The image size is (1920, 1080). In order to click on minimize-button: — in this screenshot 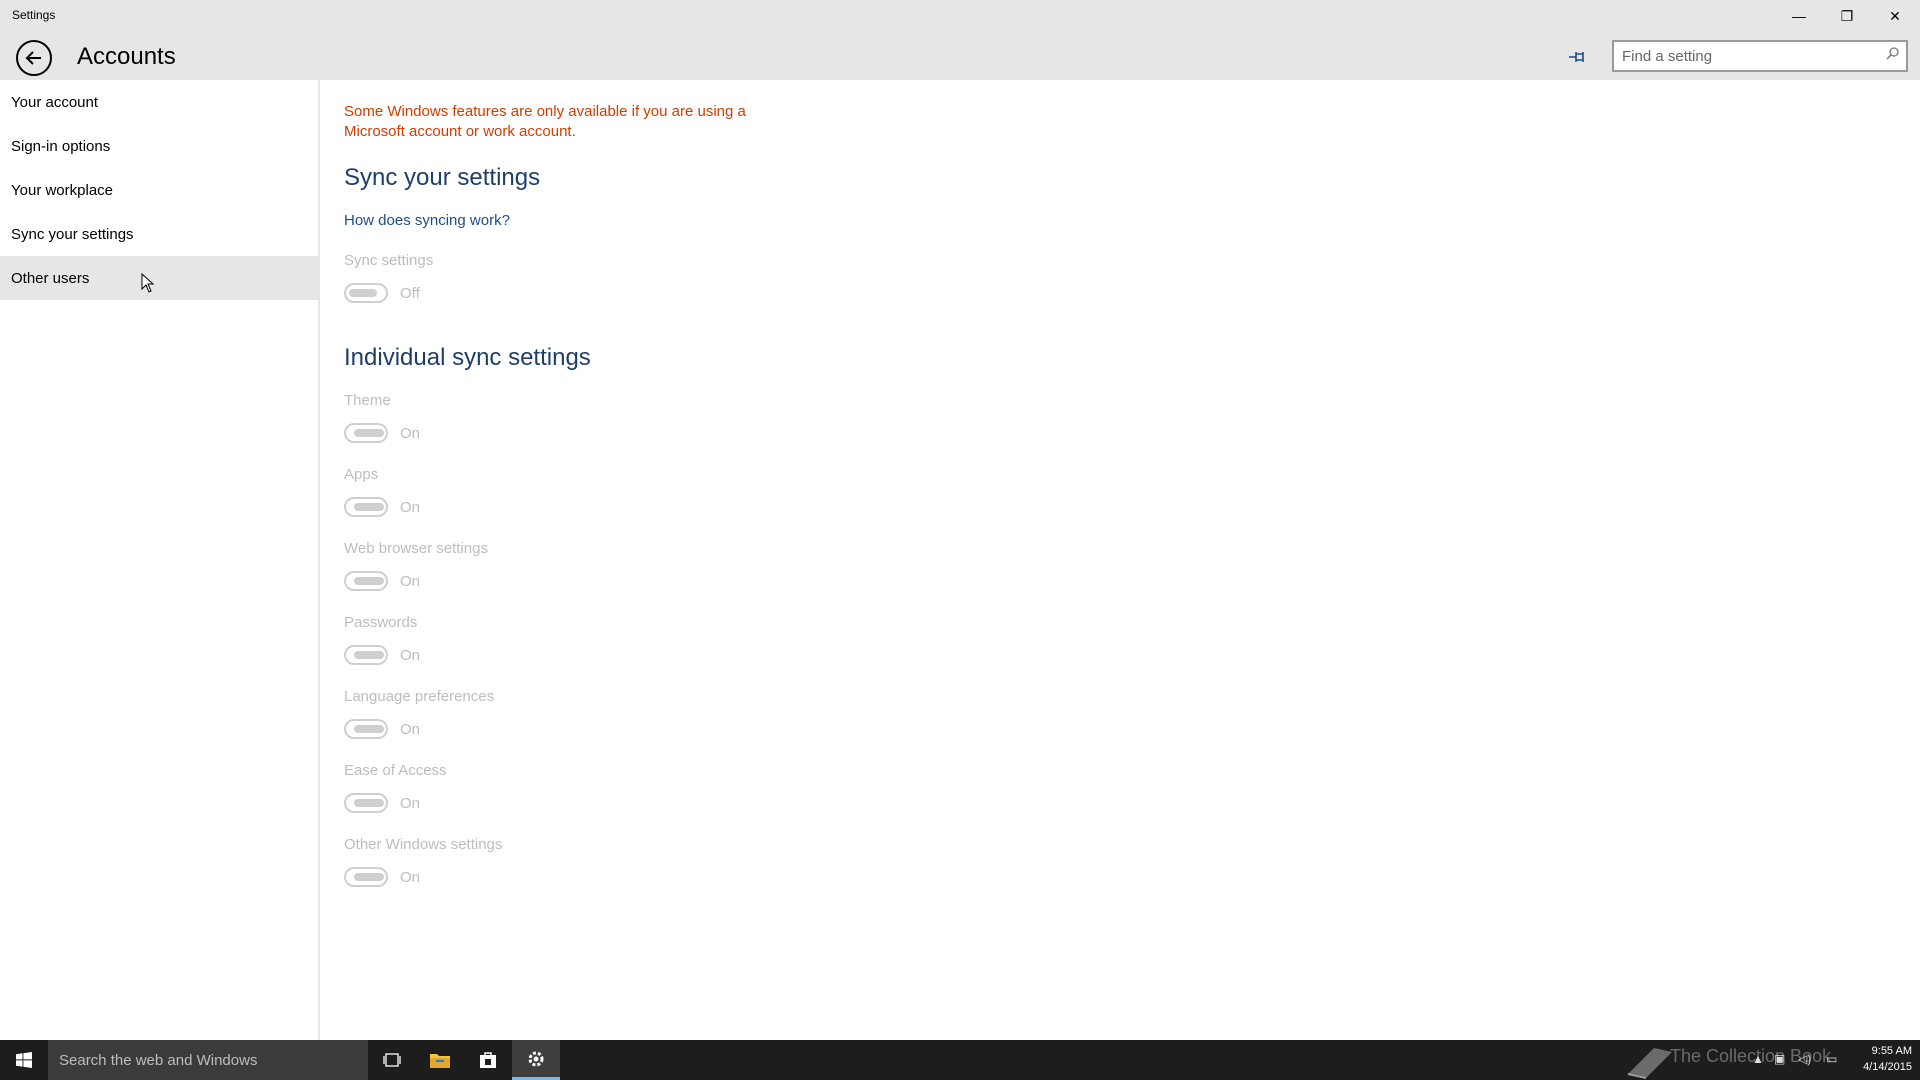, I will do `click(1799, 16)`.